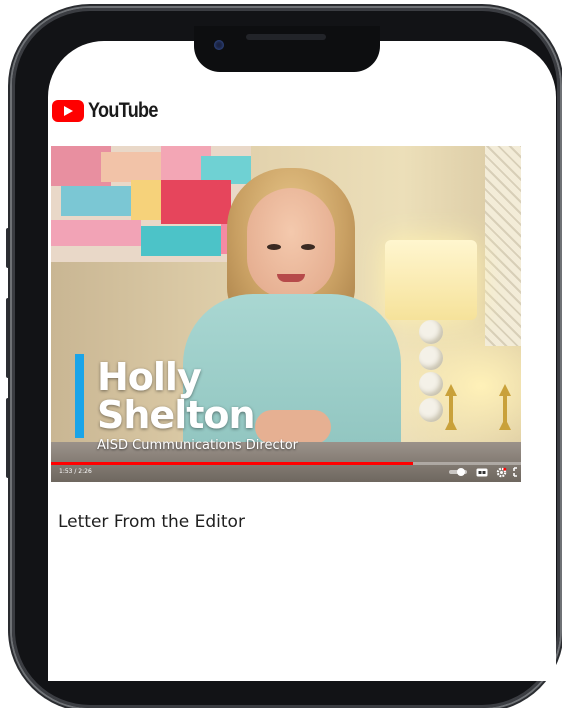 Image resolution: width=562 pixels, height=708 pixels. What do you see at coordinates (151, 522) in the screenshot?
I see `video-title: Letter From the Editor` at bounding box center [151, 522].